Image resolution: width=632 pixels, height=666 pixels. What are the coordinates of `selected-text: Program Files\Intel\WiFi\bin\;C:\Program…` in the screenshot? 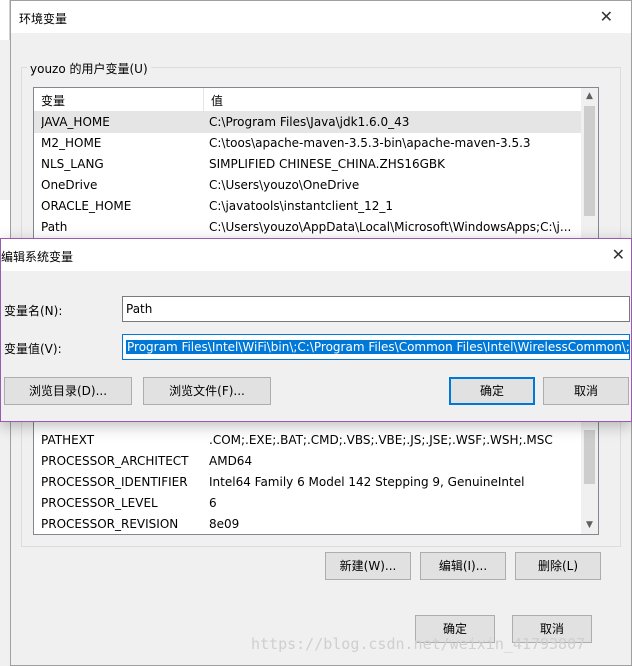 It's located at (378, 347).